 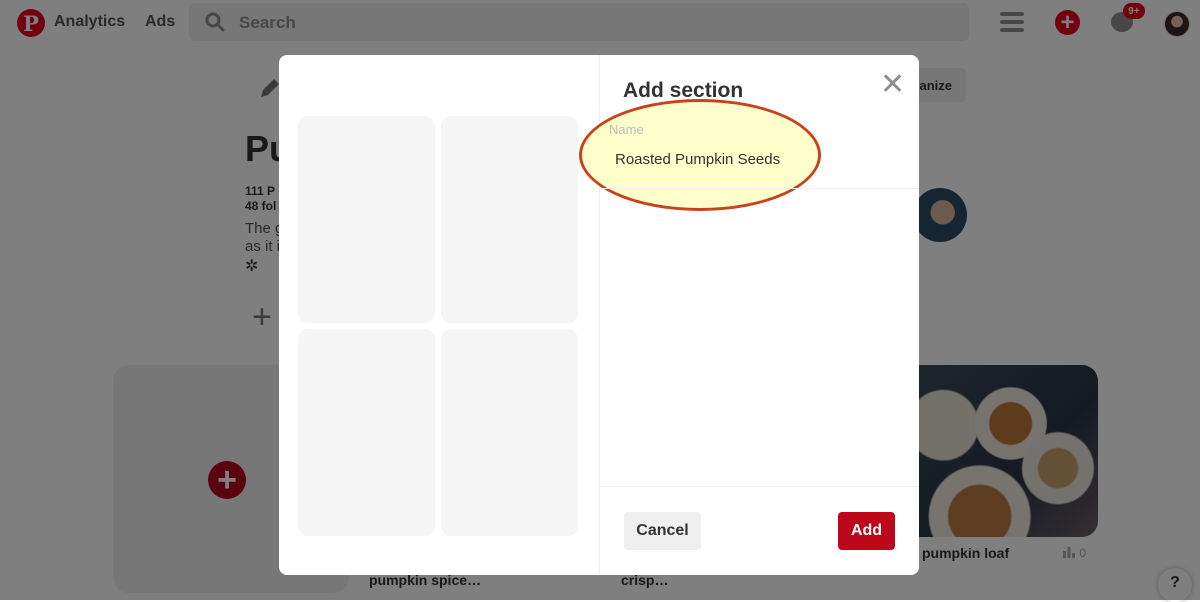 I want to click on close-icon: ✕, so click(x=892, y=85).